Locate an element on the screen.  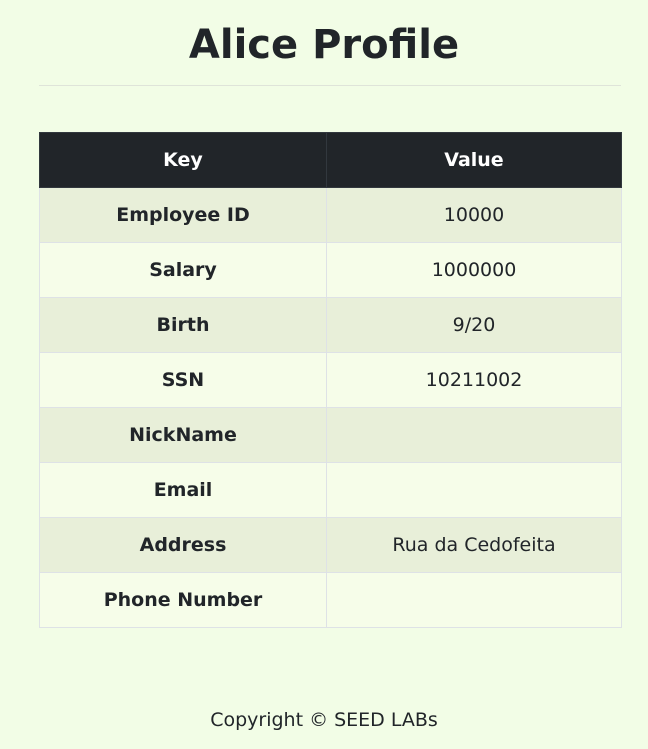
row-key: Employee ID is located at coordinates (183, 215).